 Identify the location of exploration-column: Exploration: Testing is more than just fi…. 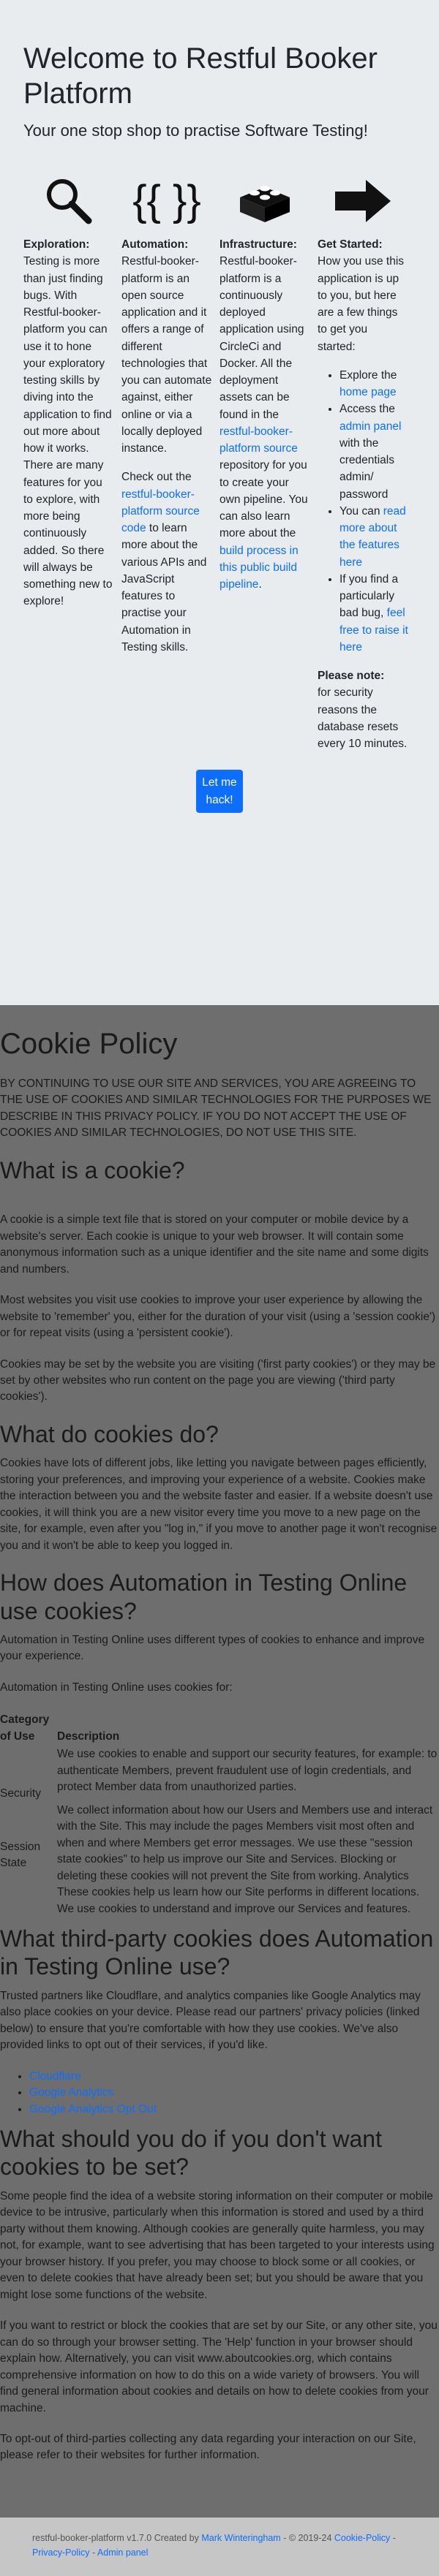
(72, 468).